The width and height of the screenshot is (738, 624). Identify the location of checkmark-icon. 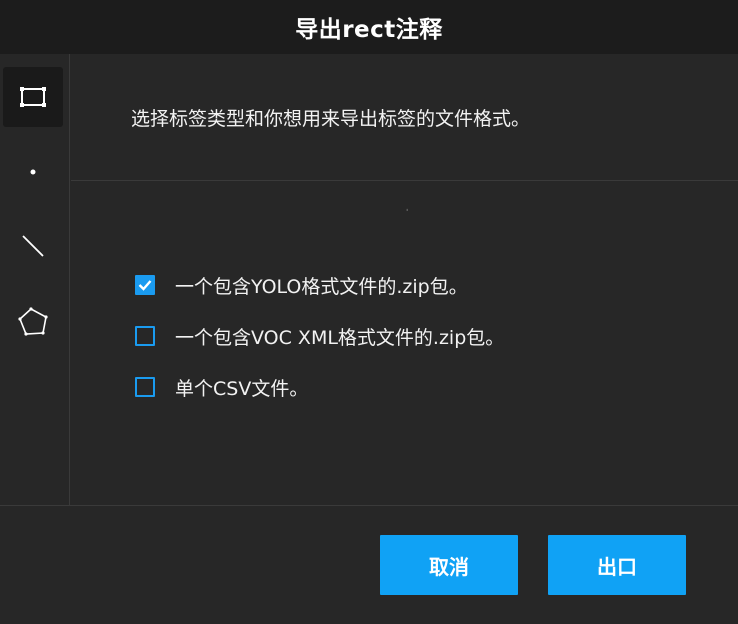
(145, 285).